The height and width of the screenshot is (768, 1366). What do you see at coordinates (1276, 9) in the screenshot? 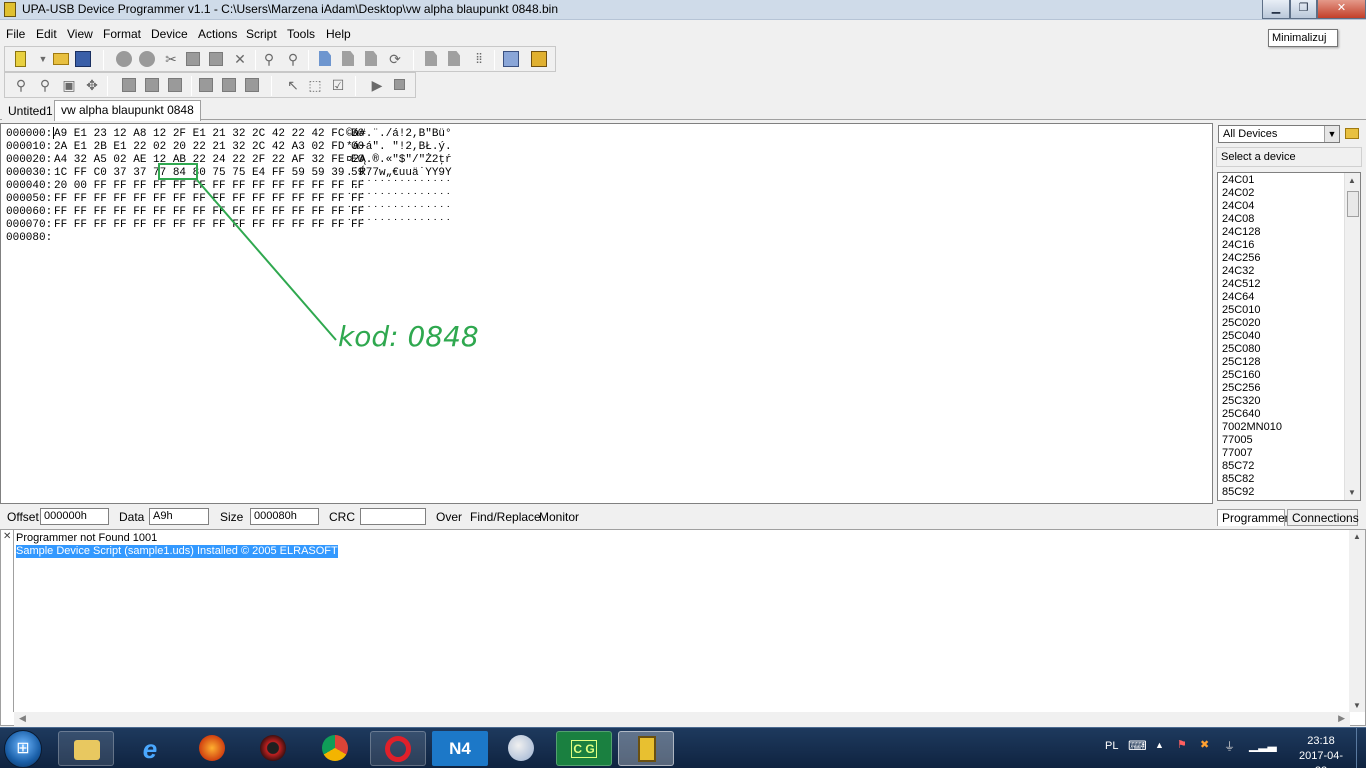
I see `minimize-button: ▁` at bounding box center [1276, 9].